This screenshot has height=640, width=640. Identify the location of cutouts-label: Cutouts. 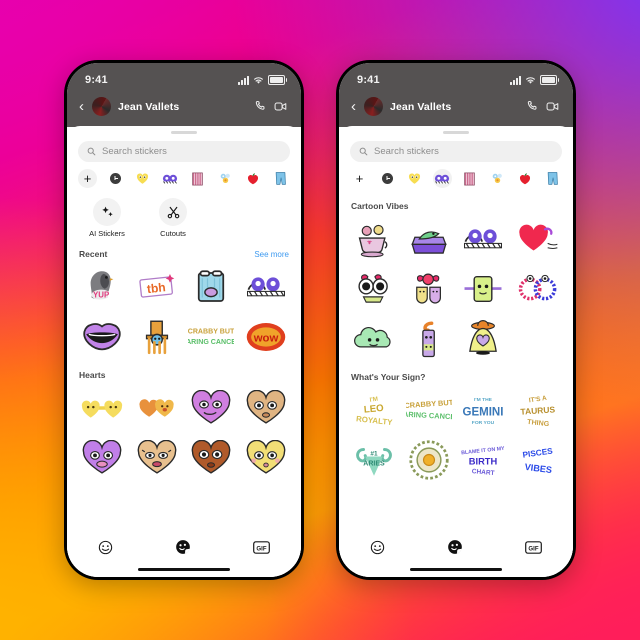
(173, 233).